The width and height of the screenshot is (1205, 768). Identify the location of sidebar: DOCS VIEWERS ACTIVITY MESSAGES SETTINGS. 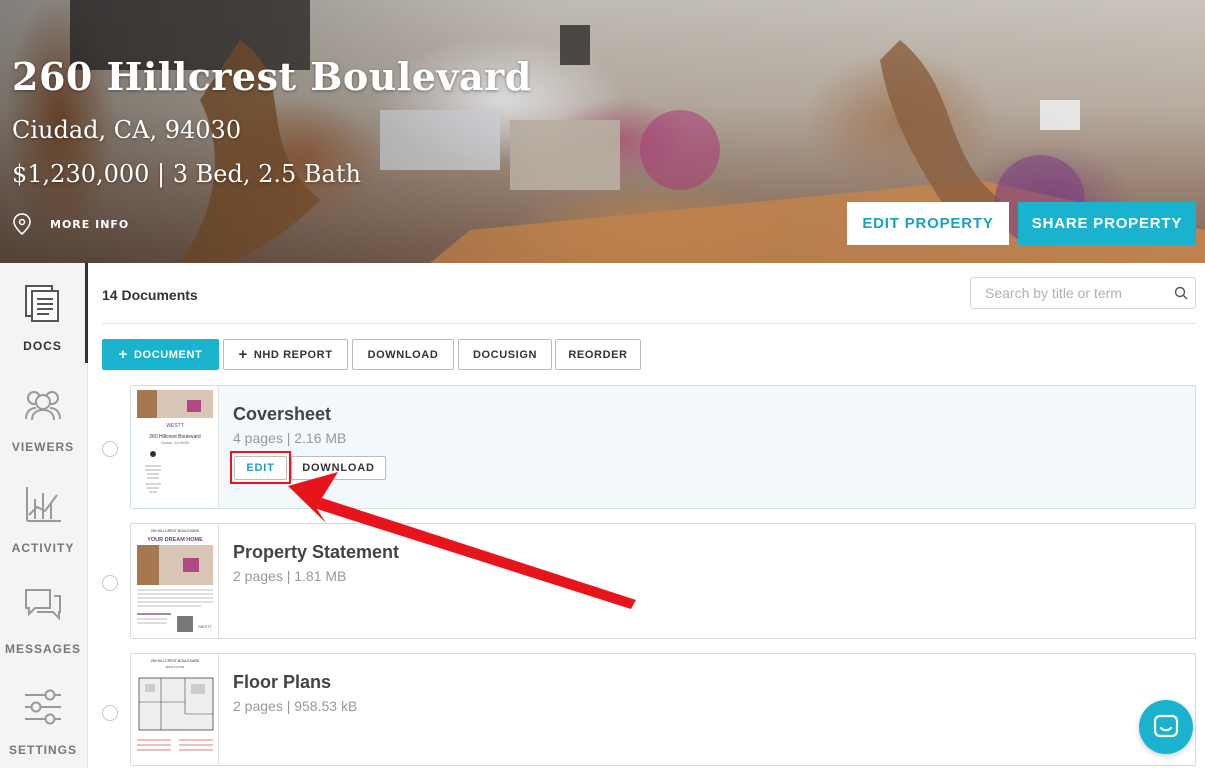
(44, 515).